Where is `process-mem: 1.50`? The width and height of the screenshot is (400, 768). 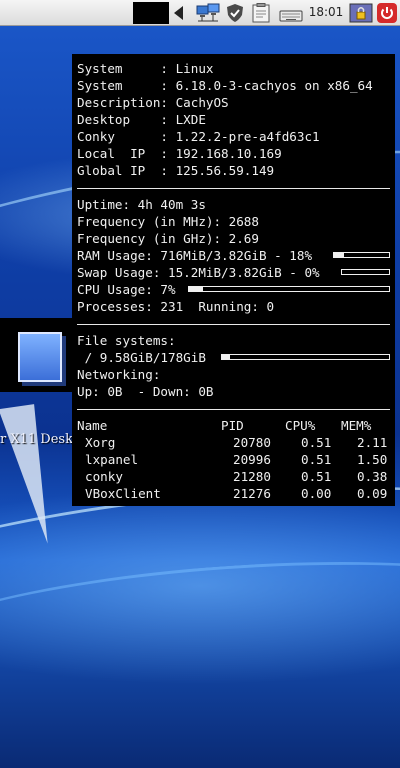 process-mem: 1.50 is located at coordinates (372, 459).